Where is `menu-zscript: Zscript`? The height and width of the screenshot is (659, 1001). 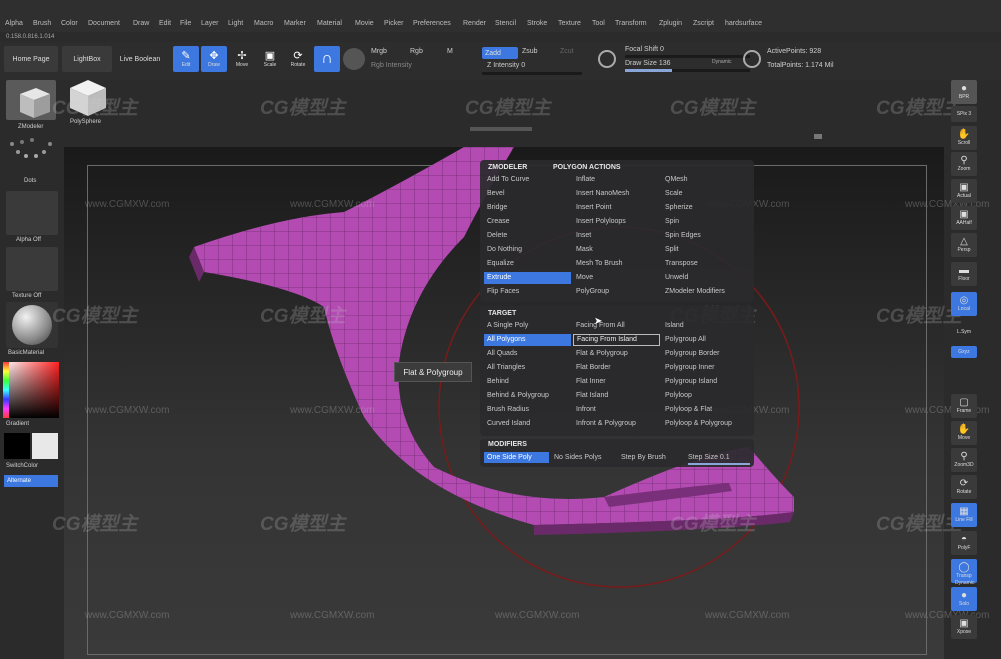 menu-zscript: Zscript is located at coordinates (703, 23).